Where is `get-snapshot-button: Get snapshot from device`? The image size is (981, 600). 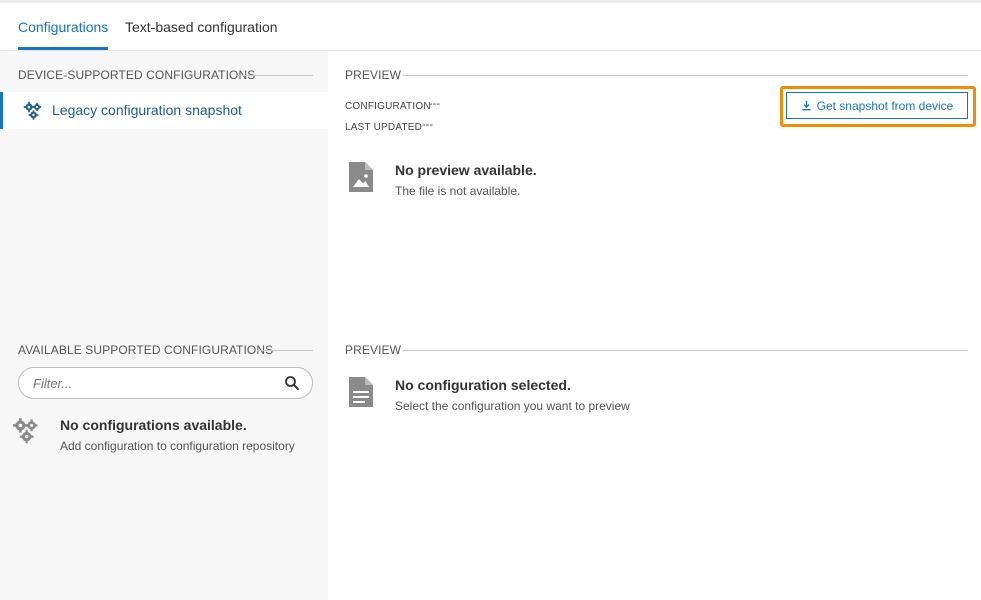
get-snapshot-button: Get snapshot from device is located at coordinates (877, 105).